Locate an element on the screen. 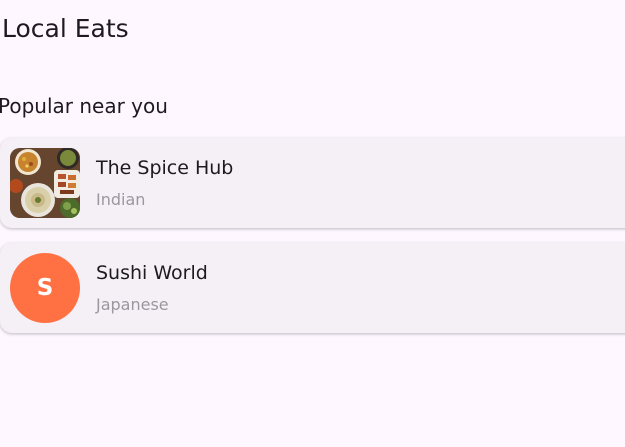 This screenshot has width=625, height=447. app-bar: Local Eats is located at coordinates (65, 29).